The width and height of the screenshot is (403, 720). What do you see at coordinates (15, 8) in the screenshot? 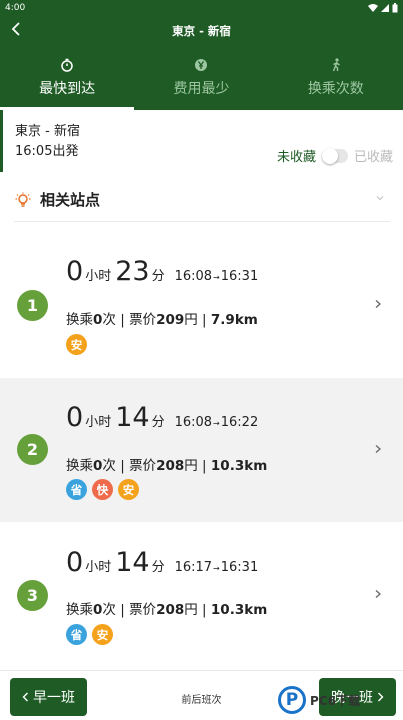
I see `status-time: 4:00` at bounding box center [15, 8].